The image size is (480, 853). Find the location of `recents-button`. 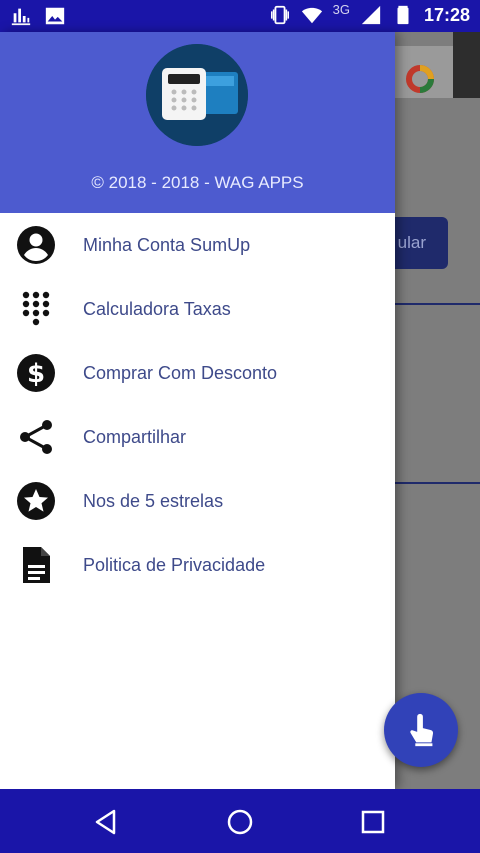

recents-button is located at coordinates (373, 822).